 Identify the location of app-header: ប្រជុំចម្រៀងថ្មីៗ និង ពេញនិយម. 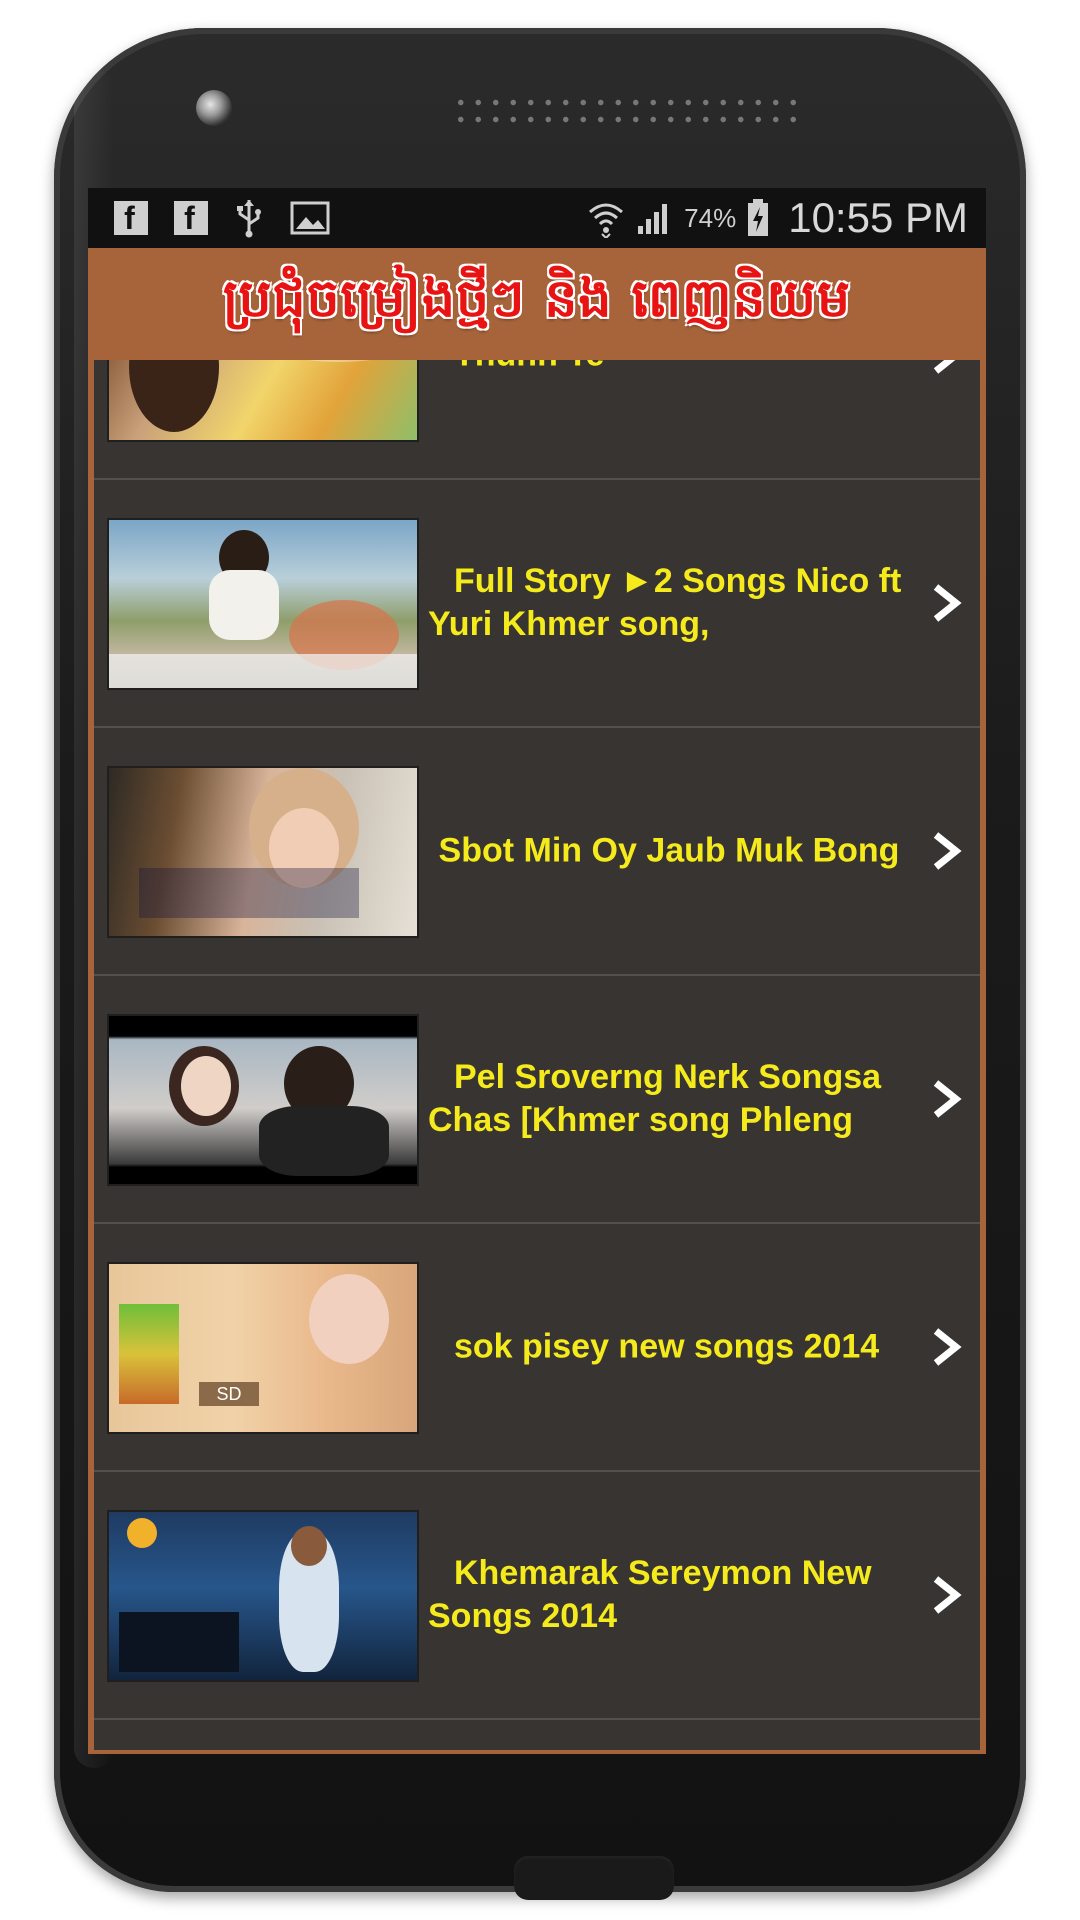
(537, 304).